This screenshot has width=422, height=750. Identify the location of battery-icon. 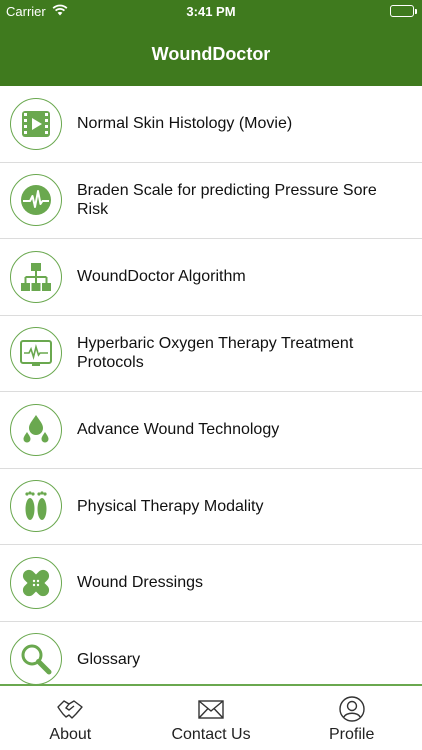
(403, 11).